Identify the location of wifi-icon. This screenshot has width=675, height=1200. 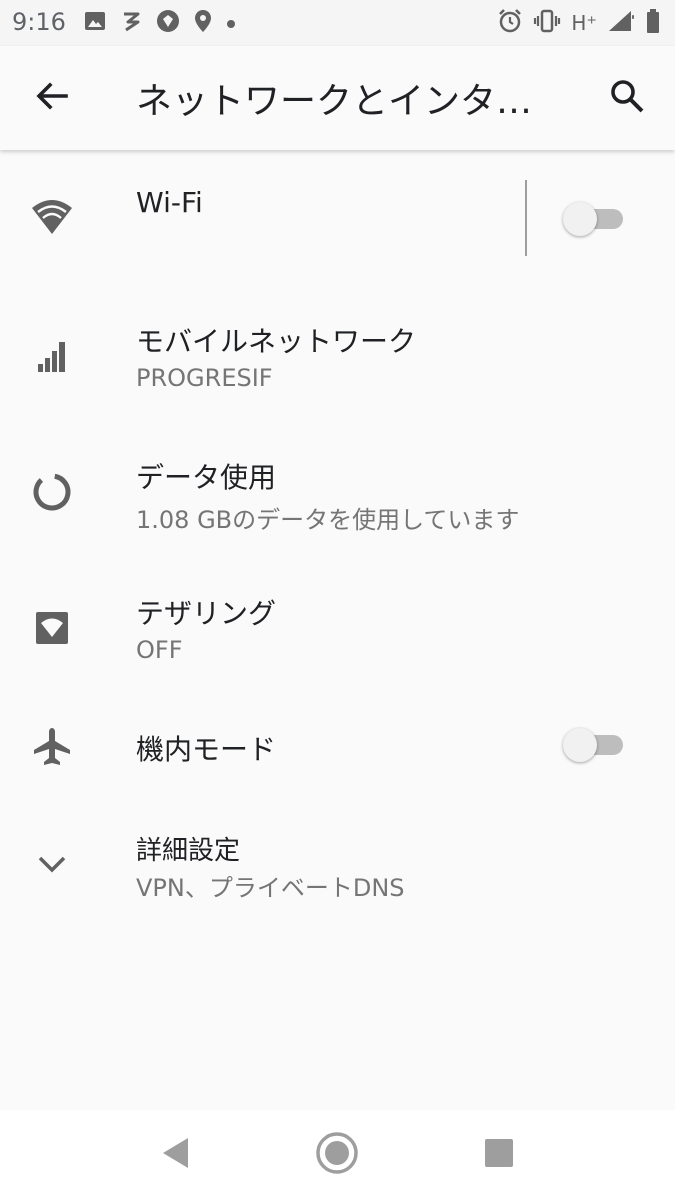
(52, 218).